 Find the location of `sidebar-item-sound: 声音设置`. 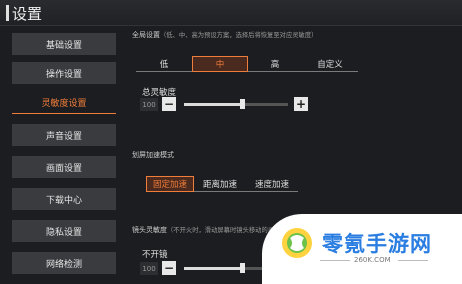

sidebar-item-sound: 声音设置 is located at coordinates (64, 135).